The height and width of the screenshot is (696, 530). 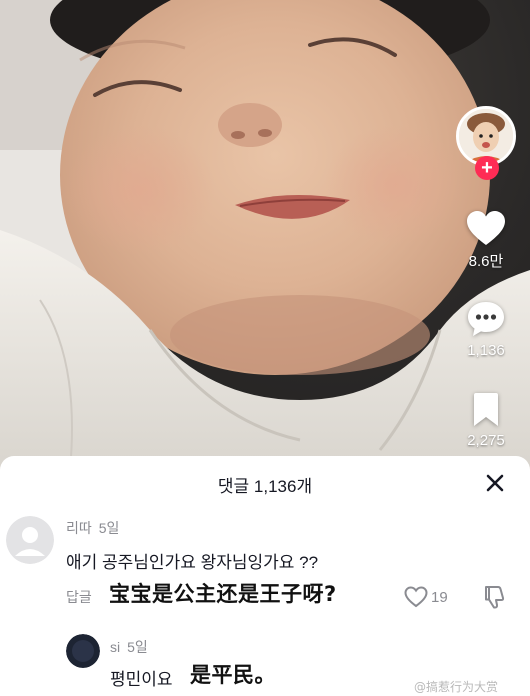 I want to click on comment-username: si 5일, so click(x=129, y=647).